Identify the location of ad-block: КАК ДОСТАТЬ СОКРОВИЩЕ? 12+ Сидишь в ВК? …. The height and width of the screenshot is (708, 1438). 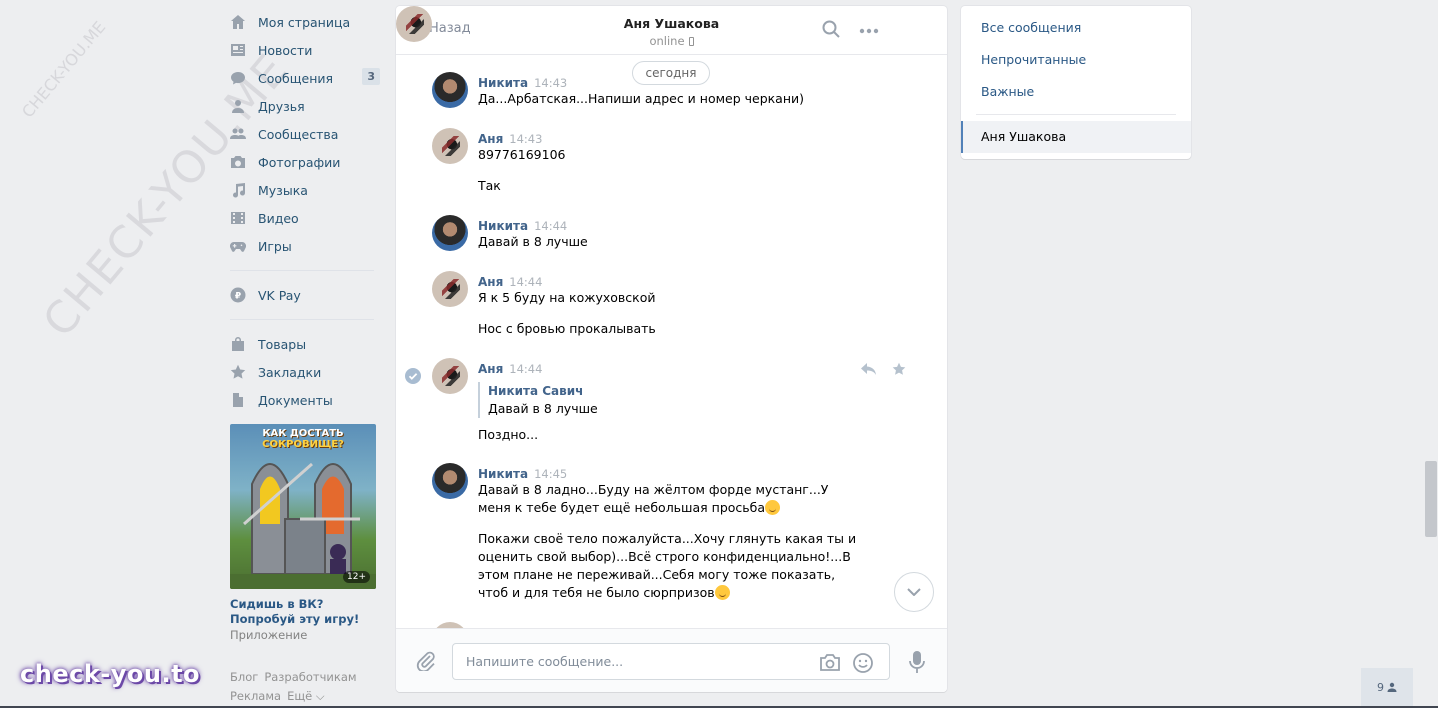
(303, 533).